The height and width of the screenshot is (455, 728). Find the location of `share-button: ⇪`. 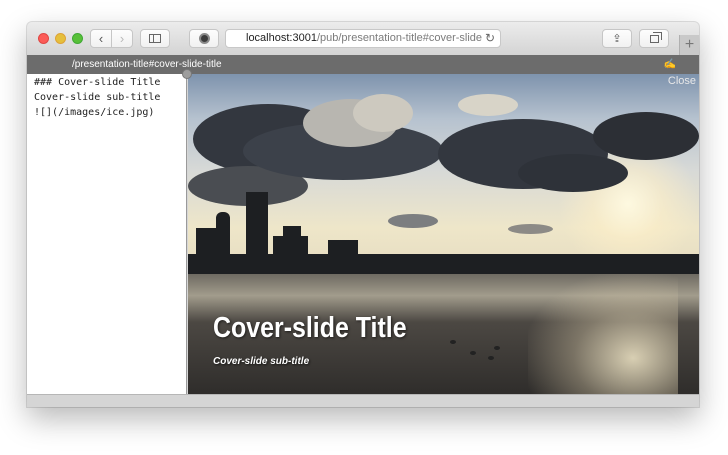

share-button: ⇪ is located at coordinates (617, 38).